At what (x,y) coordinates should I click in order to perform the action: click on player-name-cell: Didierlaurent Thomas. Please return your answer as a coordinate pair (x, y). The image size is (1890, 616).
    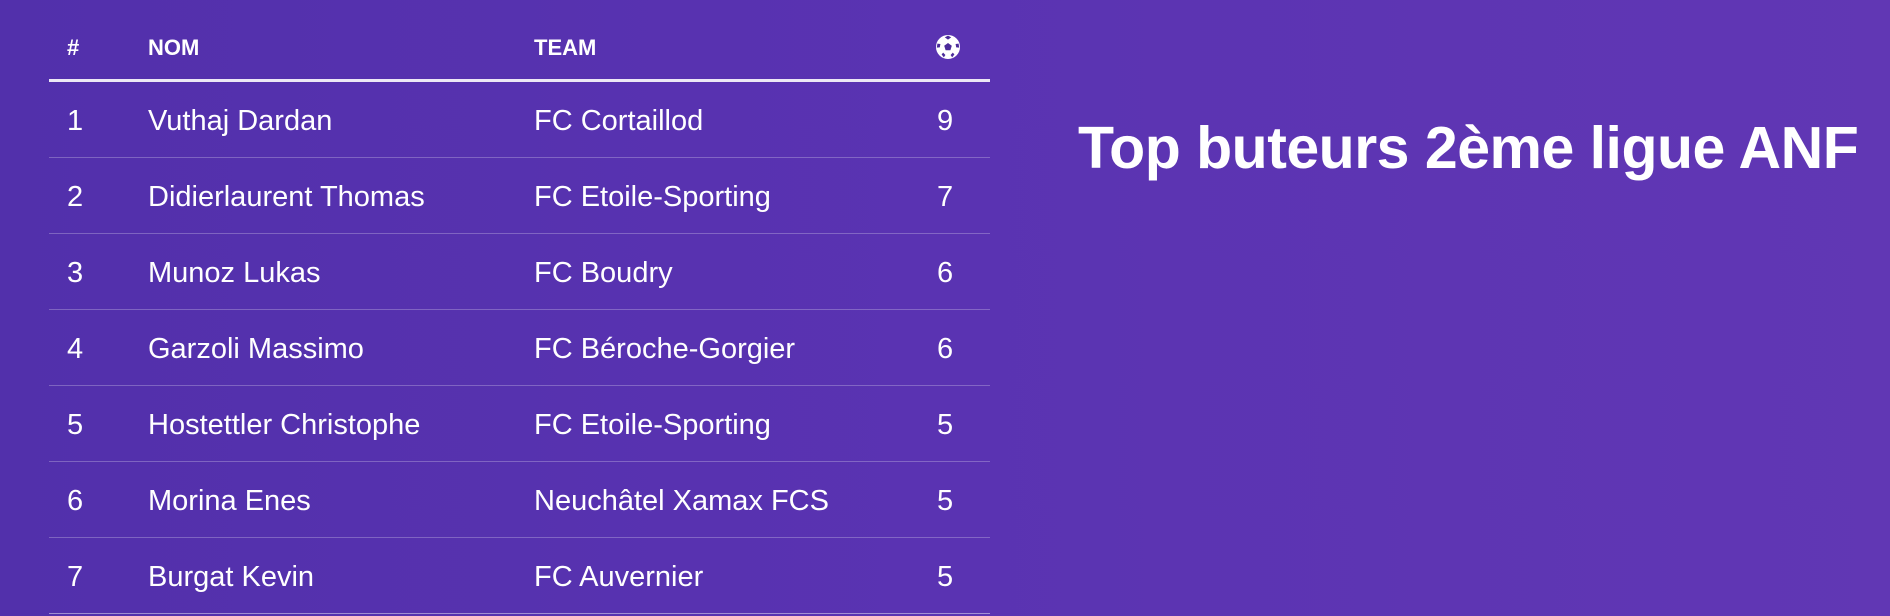
    Looking at the image, I should click on (286, 197).